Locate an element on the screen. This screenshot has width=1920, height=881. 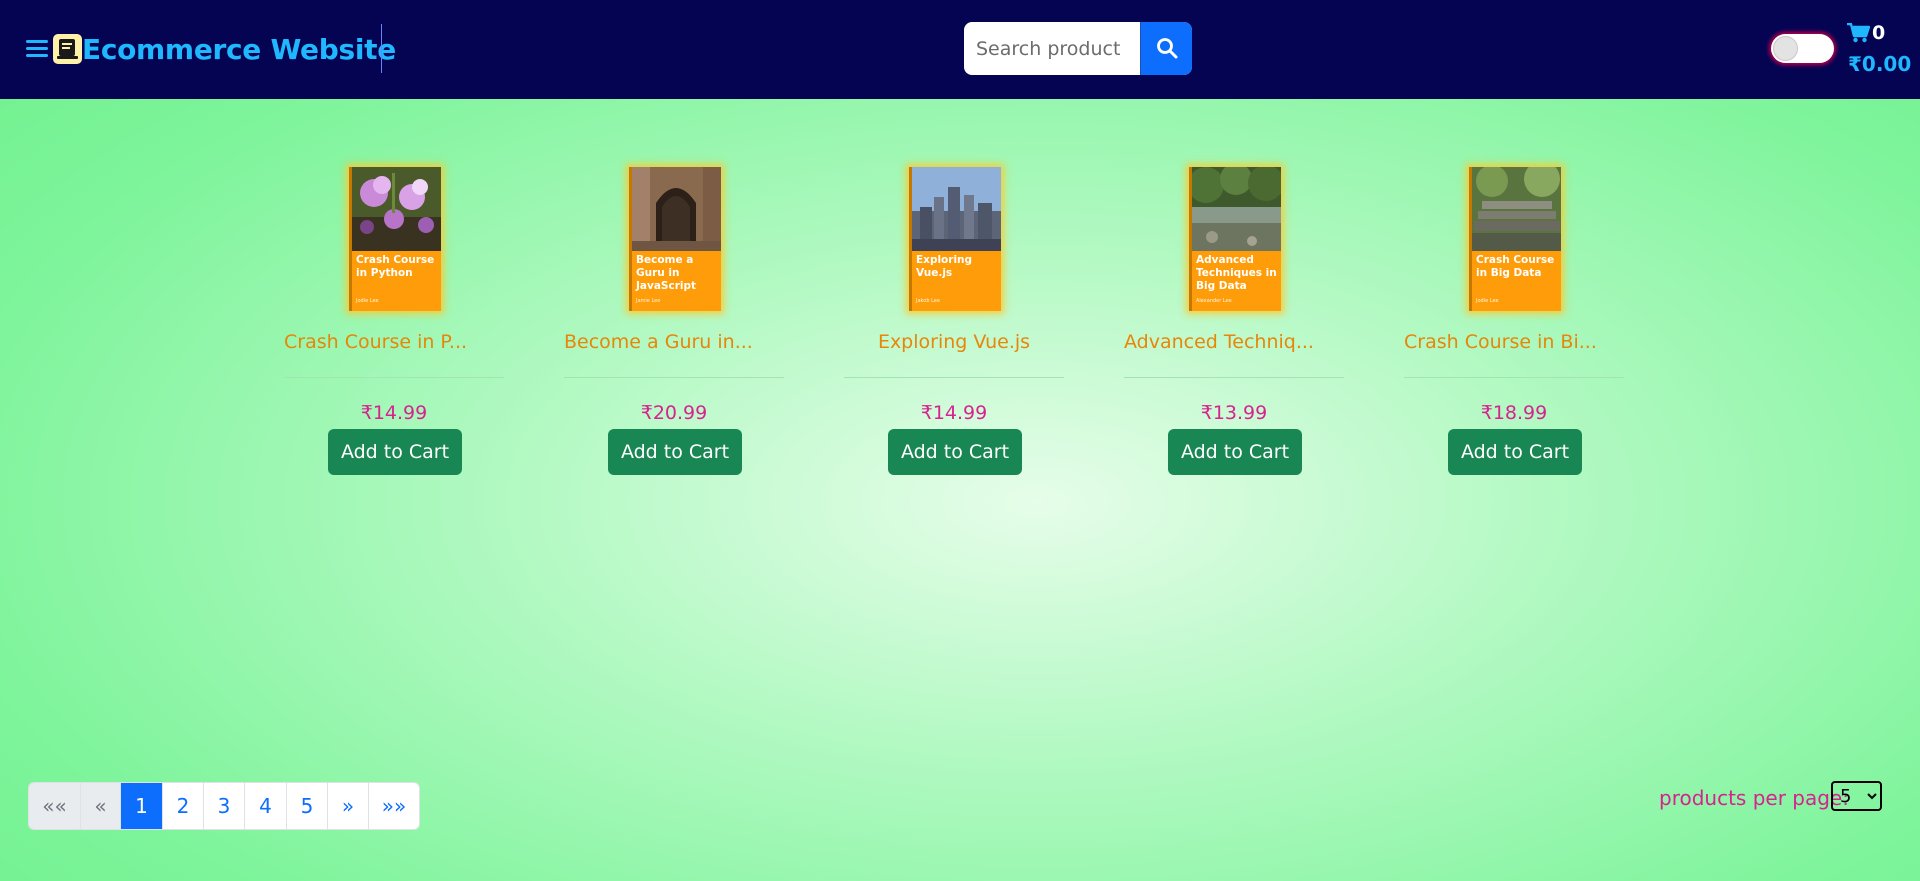
cart-total: ₹0.00 is located at coordinates (1880, 64).